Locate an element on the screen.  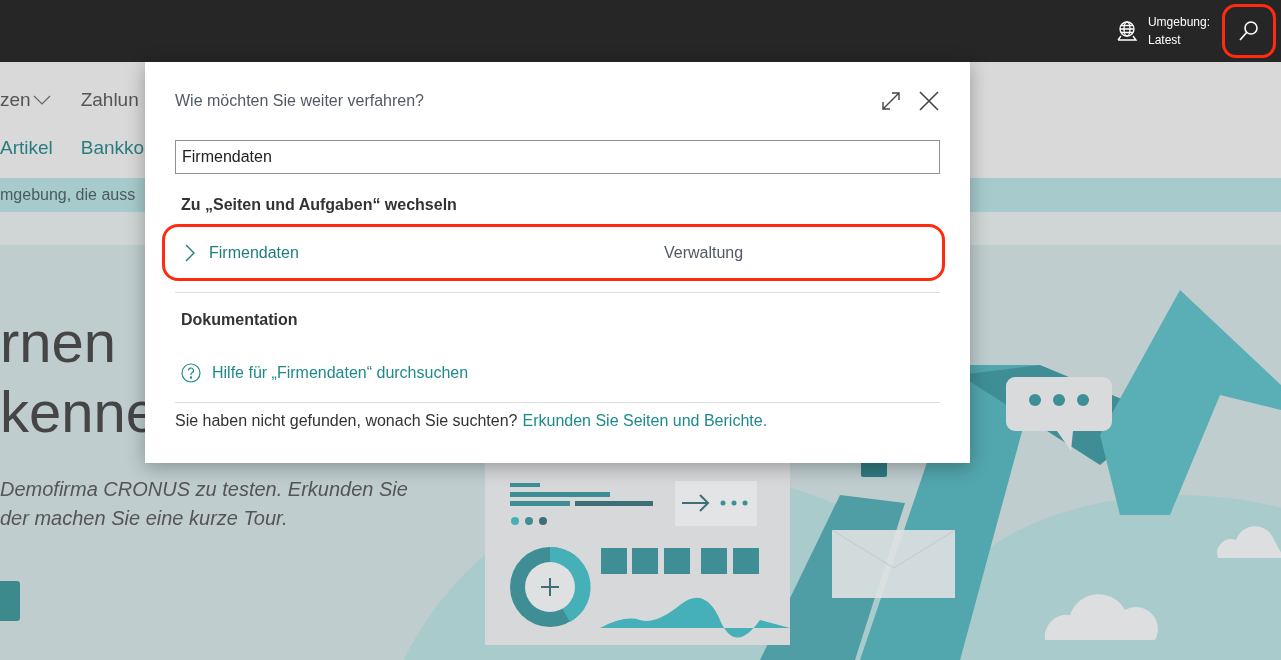
search-button is located at coordinates (1249, 31).